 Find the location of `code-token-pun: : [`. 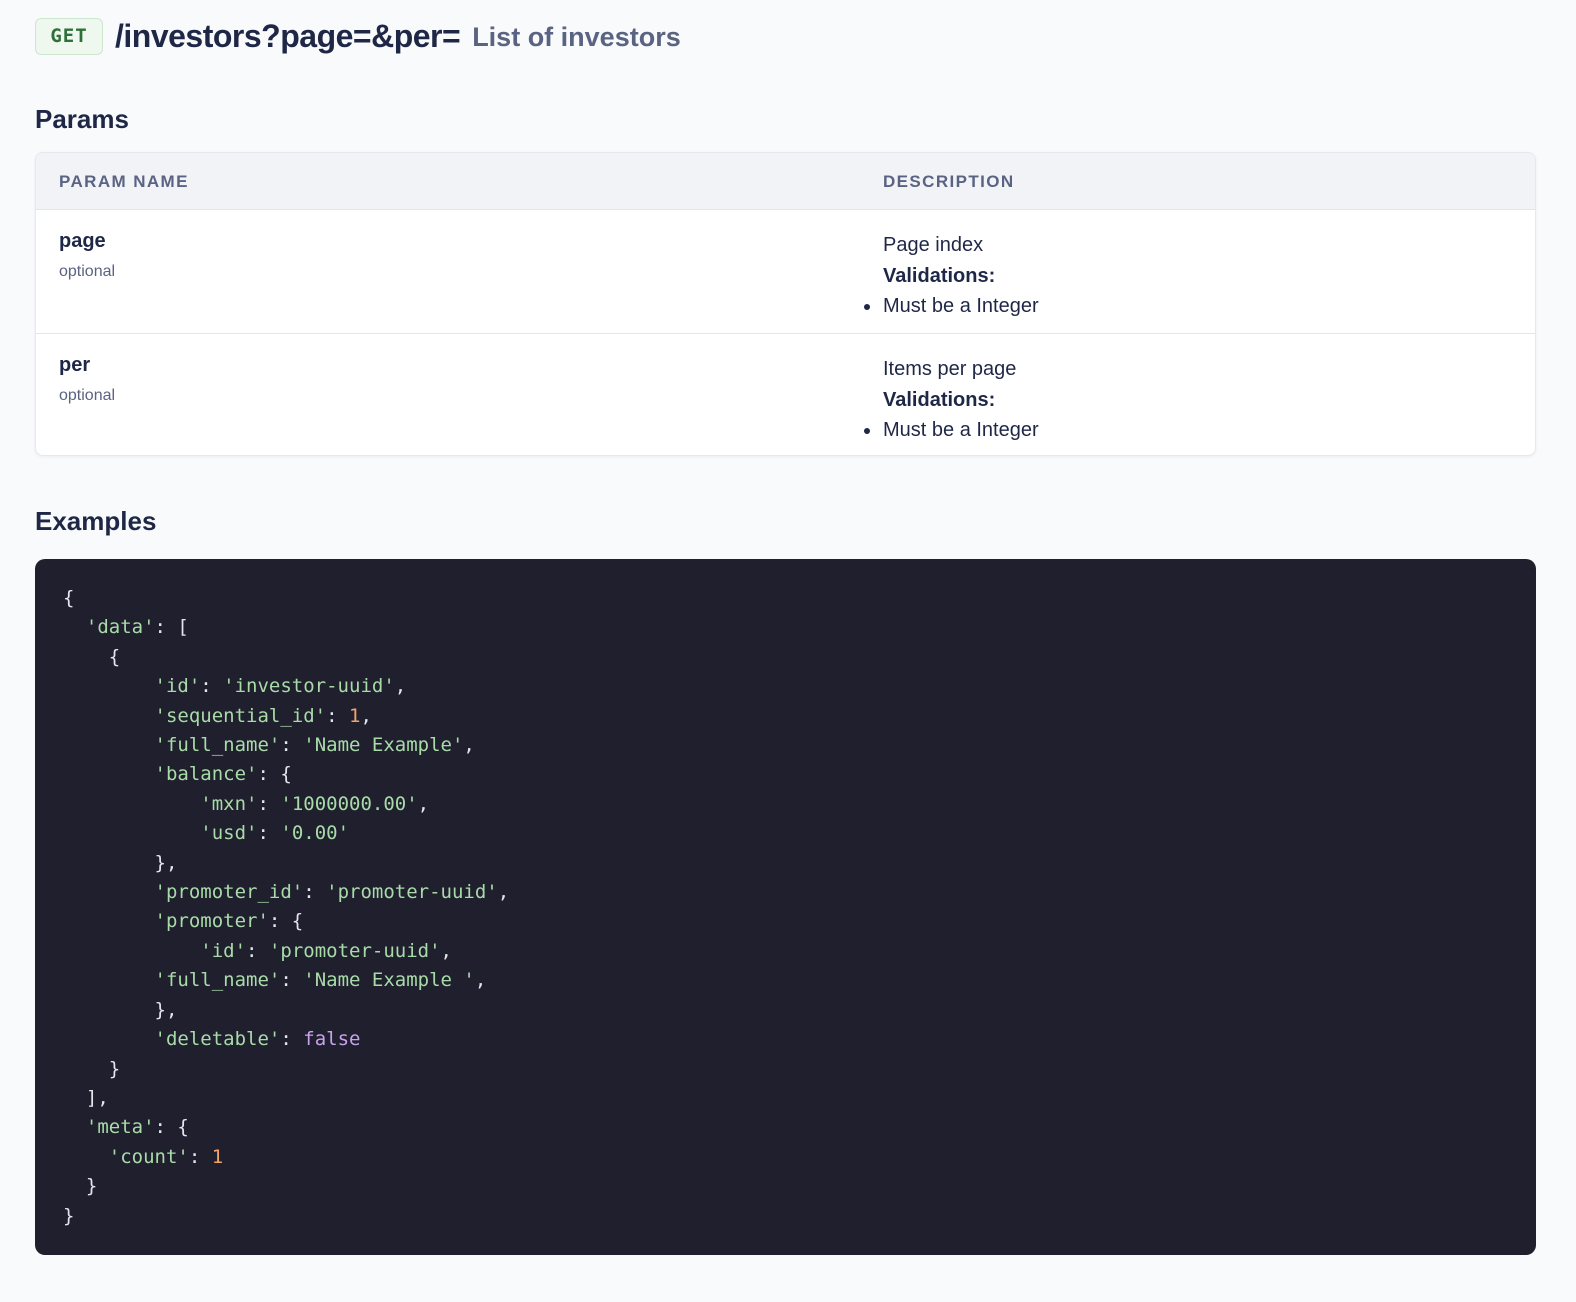

code-token-pun: : [ is located at coordinates (171, 627).